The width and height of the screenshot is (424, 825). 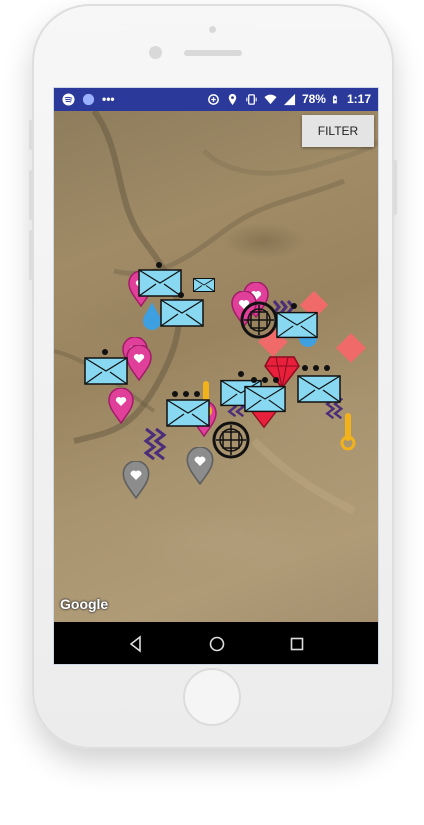 I want to click on spotify-icon, so click(x=68, y=99).